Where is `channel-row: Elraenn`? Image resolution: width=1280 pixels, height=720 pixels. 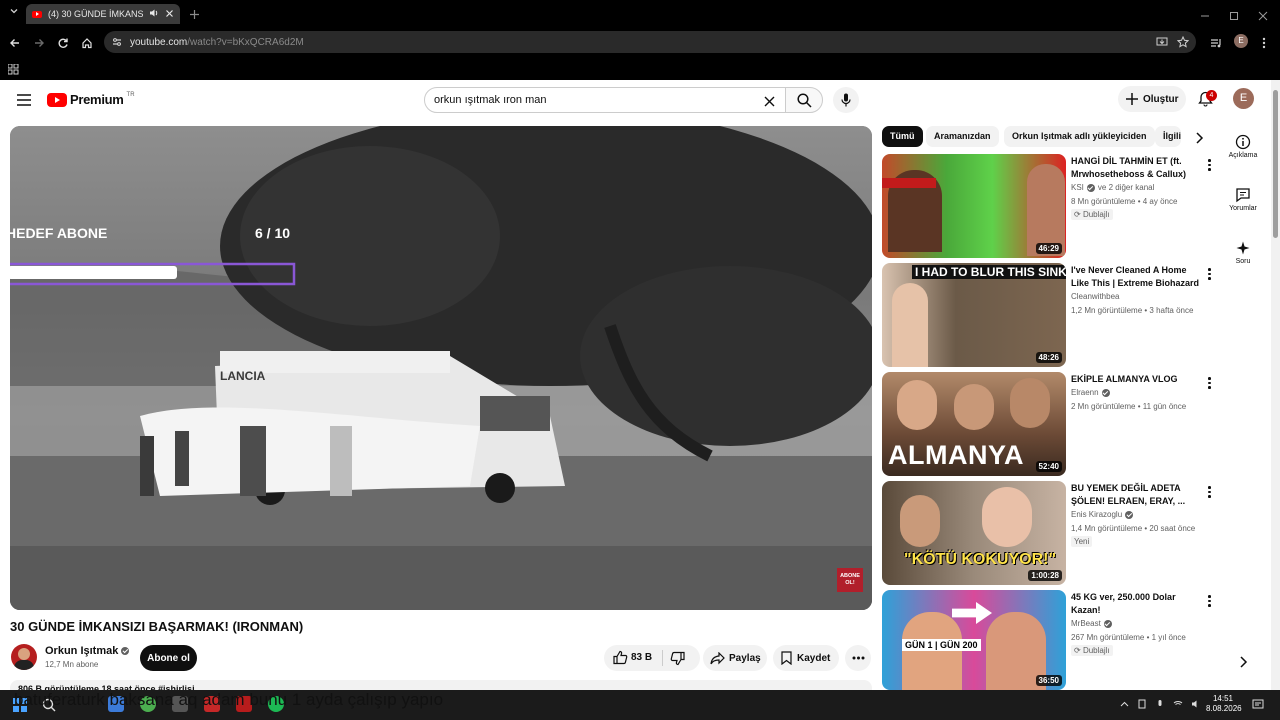 channel-row: Elraenn is located at coordinates (1090, 392).